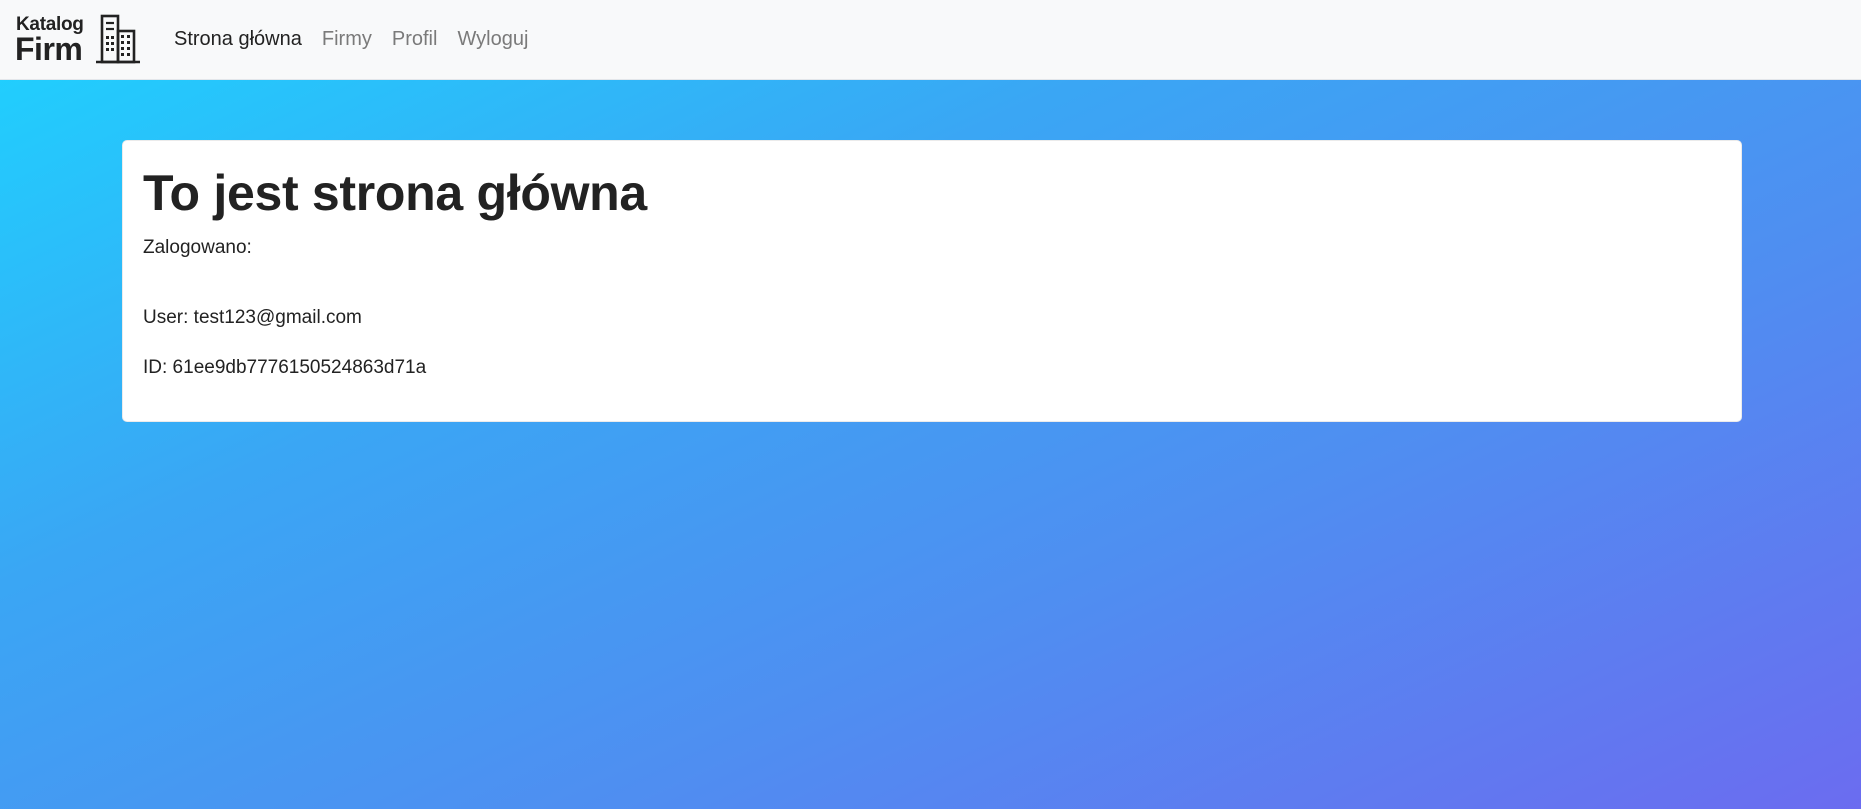 This screenshot has height=809, width=1861. Describe the element at coordinates (395, 193) in the screenshot. I see `page-title: To jest strona główna` at that location.